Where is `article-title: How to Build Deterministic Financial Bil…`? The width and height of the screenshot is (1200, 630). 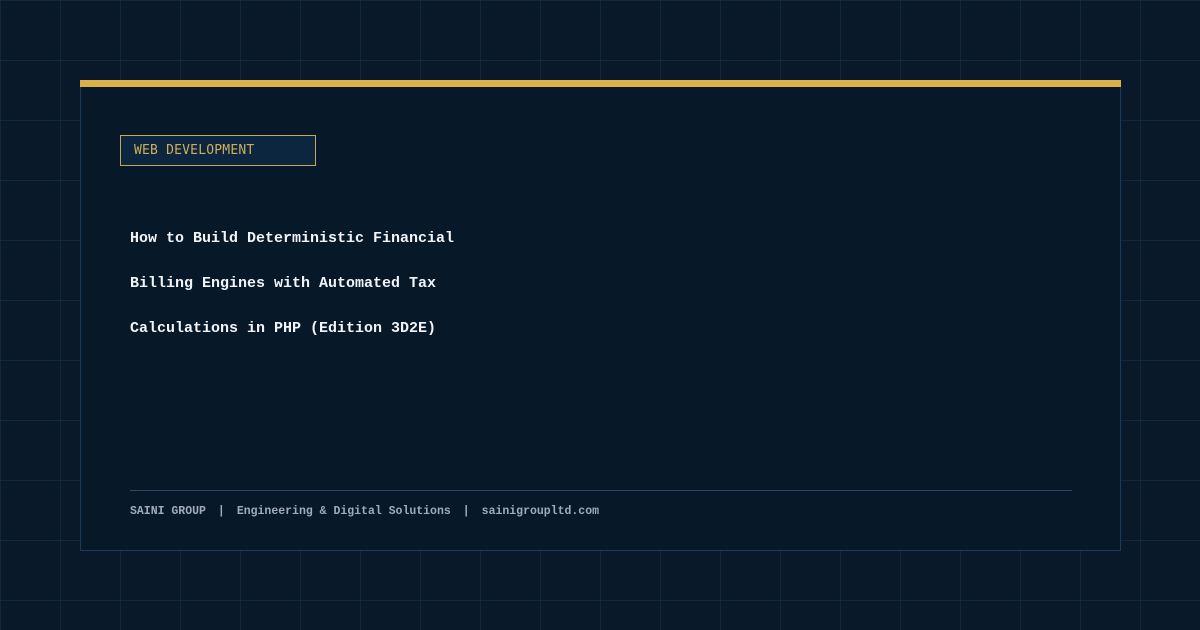 article-title: How to Build Deterministic Financial Bil… is located at coordinates (480, 283).